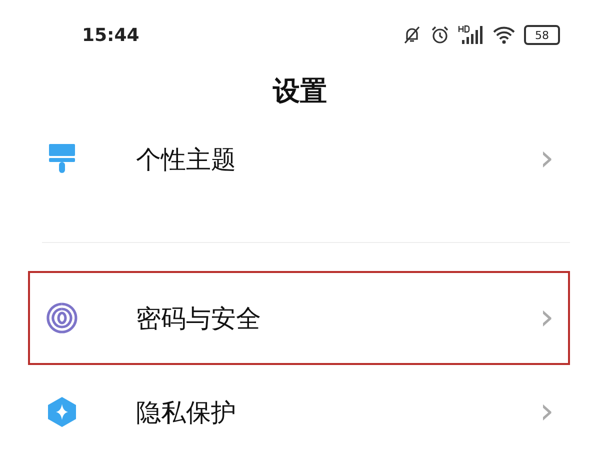 This screenshot has width=600, height=450. What do you see at coordinates (62, 318) in the screenshot?
I see `fingerprint-icon` at bounding box center [62, 318].